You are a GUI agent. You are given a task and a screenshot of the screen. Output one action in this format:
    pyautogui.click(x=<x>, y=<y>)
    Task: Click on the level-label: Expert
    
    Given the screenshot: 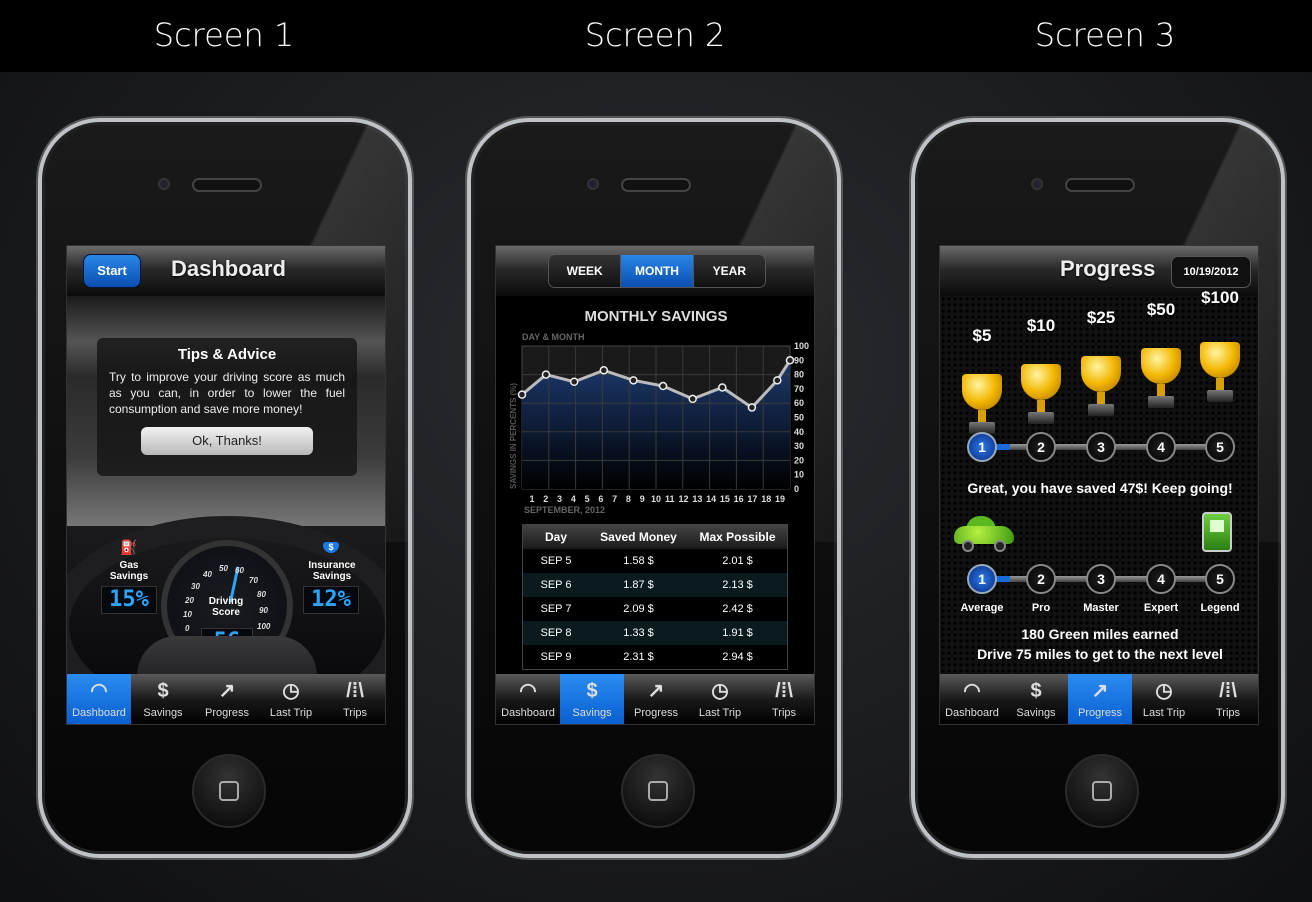 What is the action you would take?
    pyautogui.click(x=1161, y=608)
    